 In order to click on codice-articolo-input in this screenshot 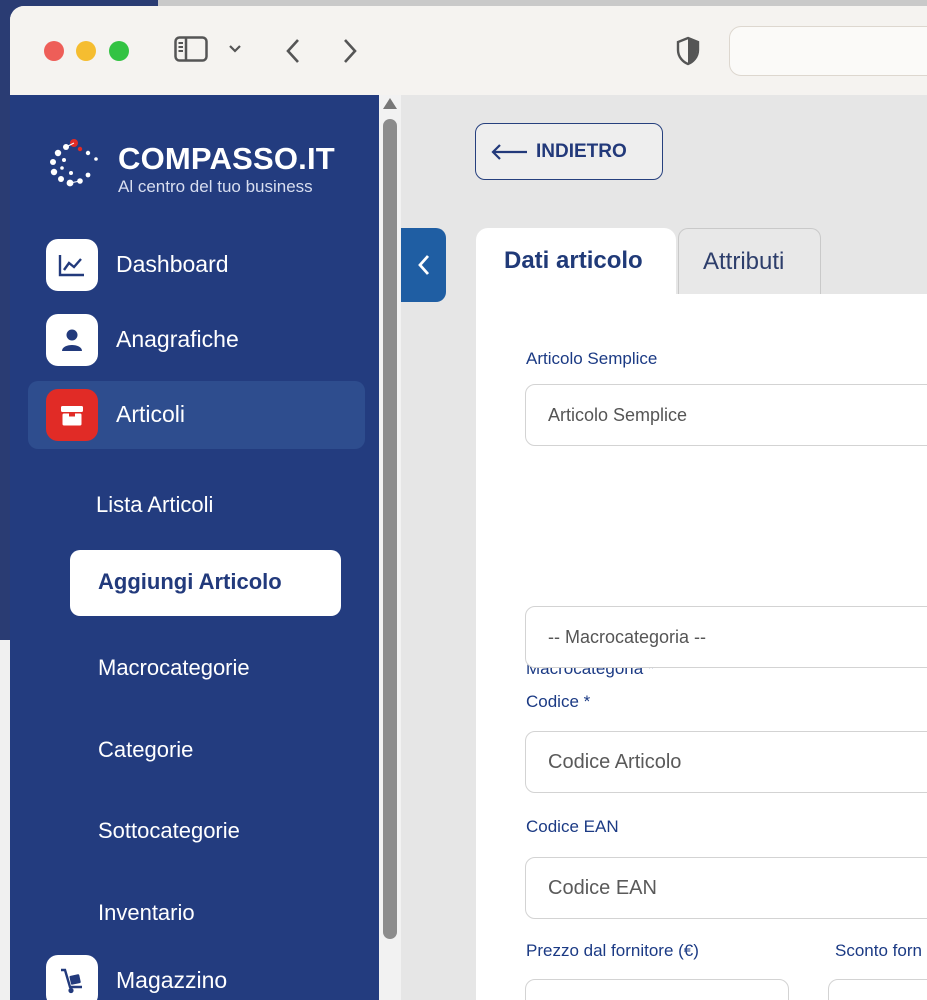, I will do `click(726, 762)`.